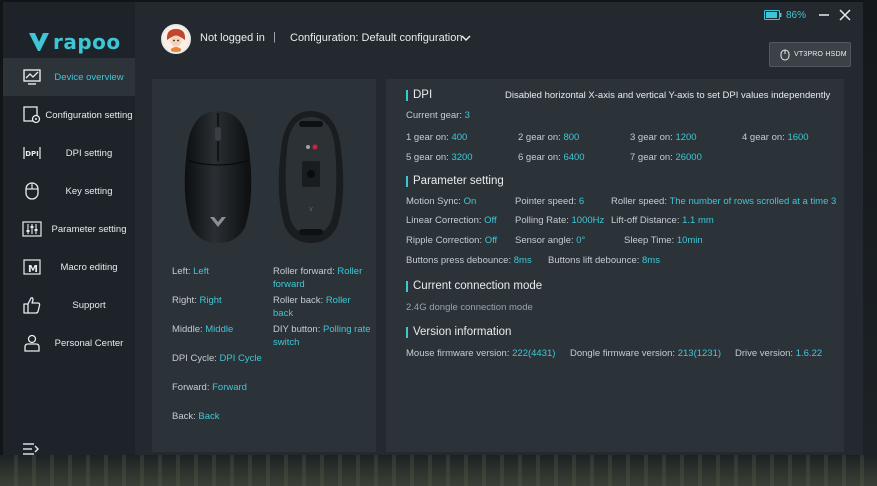 The width and height of the screenshot is (877, 486). What do you see at coordinates (455, 181) in the screenshot?
I see `parameter-section-title: Parameter setting` at bounding box center [455, 181].